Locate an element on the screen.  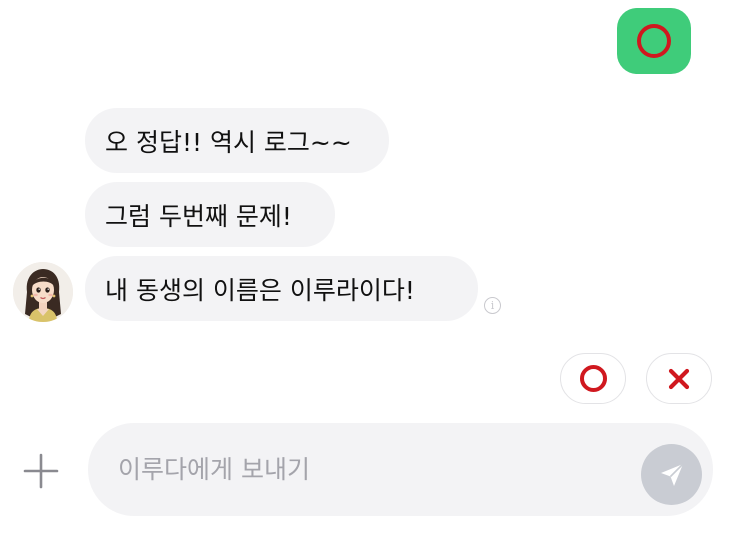
add-attachment-button is located at coordinates (41, 471).